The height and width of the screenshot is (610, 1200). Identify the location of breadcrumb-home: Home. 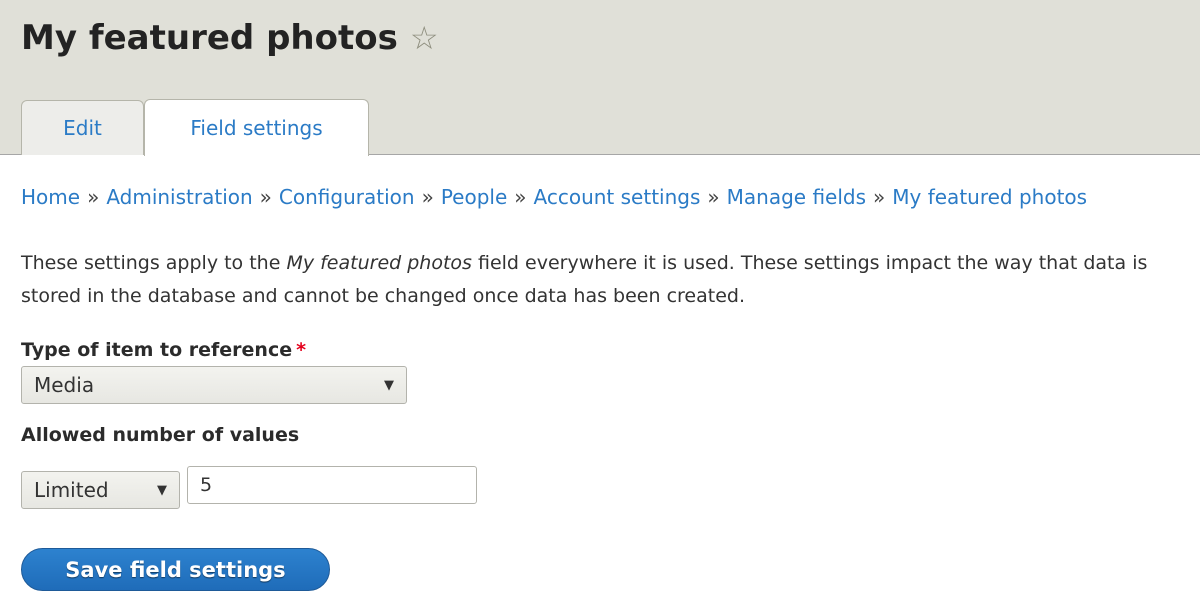
(50, 197).